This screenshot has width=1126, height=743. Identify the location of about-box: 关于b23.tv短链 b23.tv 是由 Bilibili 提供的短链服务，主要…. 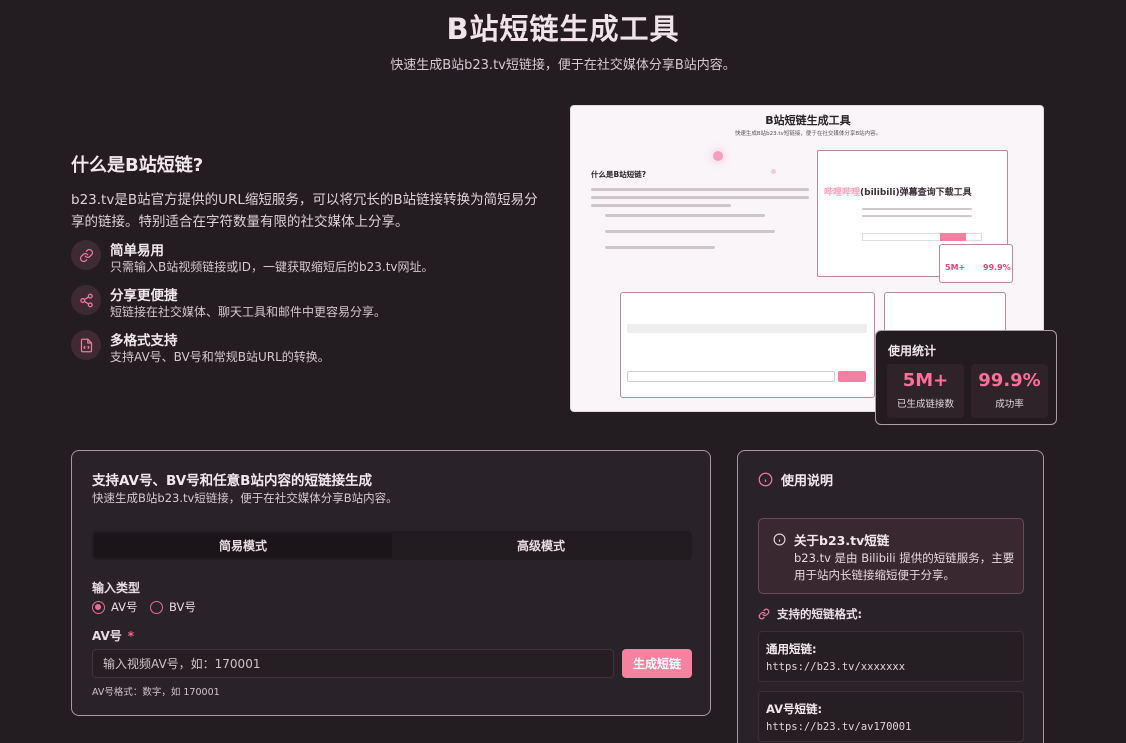
(891, 556).